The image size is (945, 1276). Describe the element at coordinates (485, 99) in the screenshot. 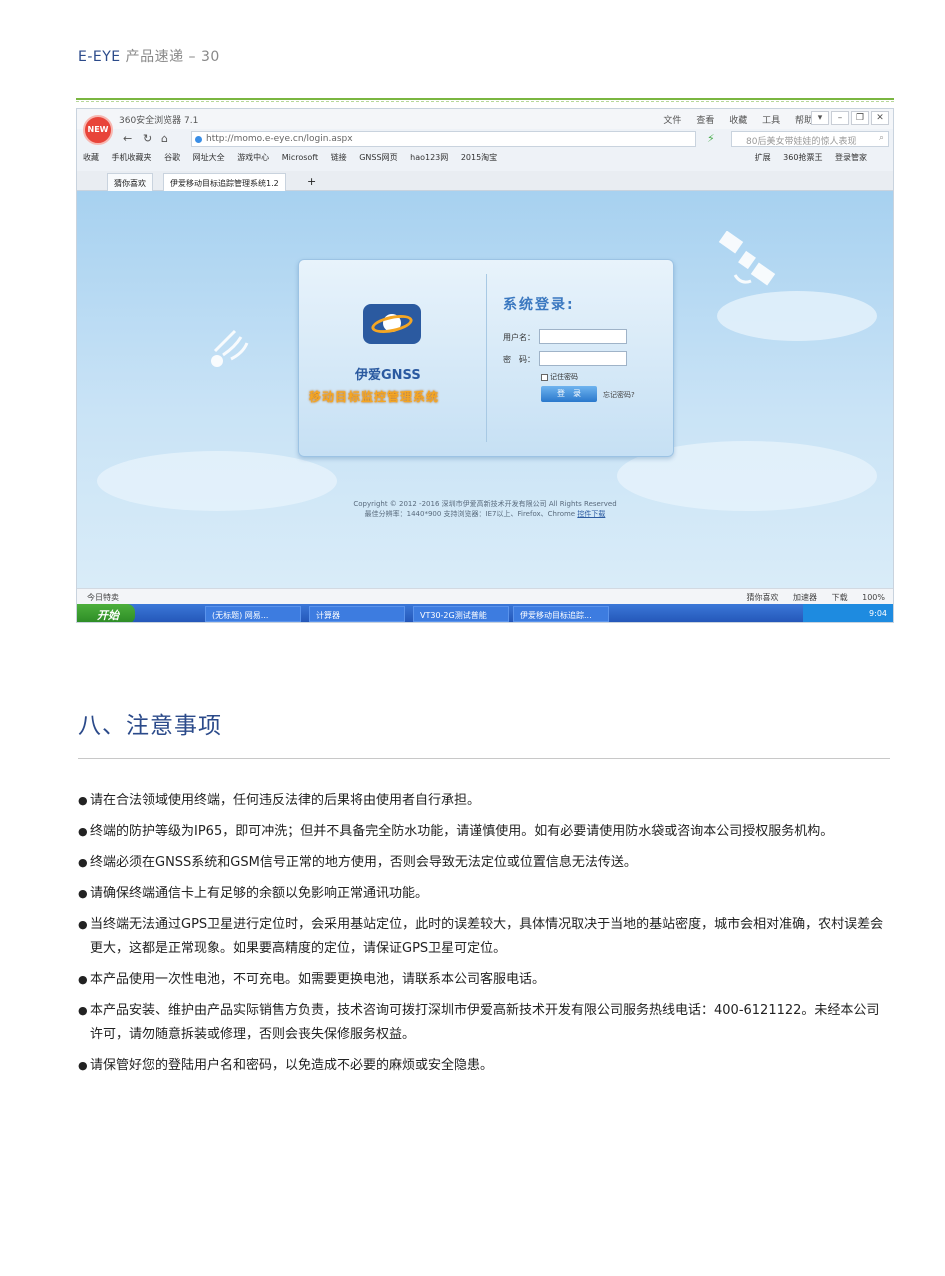

I see `header-divider` at that location.